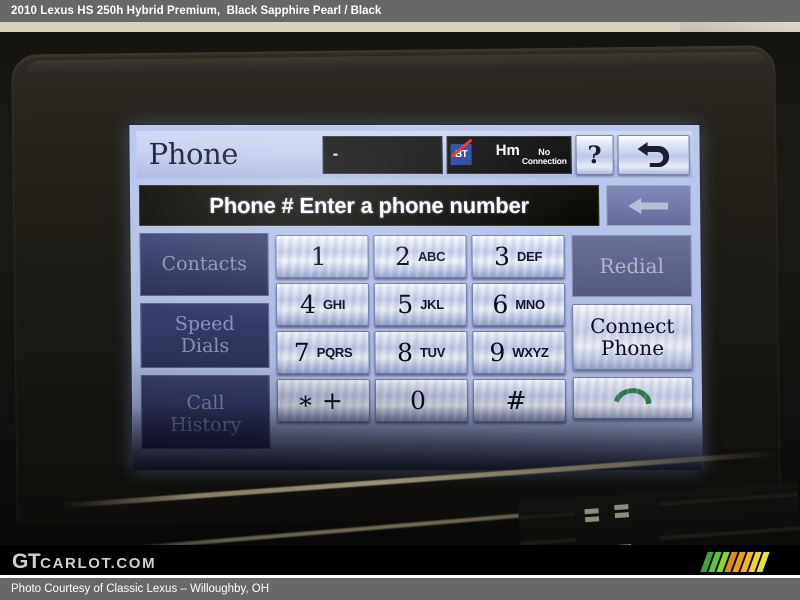 The image size is (800, 600). I want to click on key-4-digit: 4, so click(308, 304).